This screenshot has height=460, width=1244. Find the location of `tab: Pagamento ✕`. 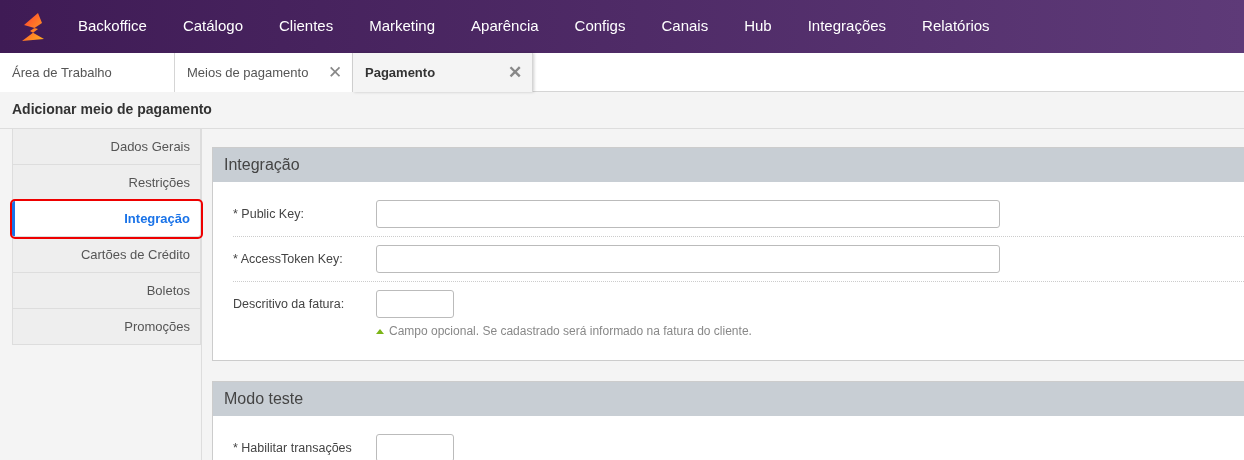

tab: Pagamento ✕ is located at coordinates (443, 72).